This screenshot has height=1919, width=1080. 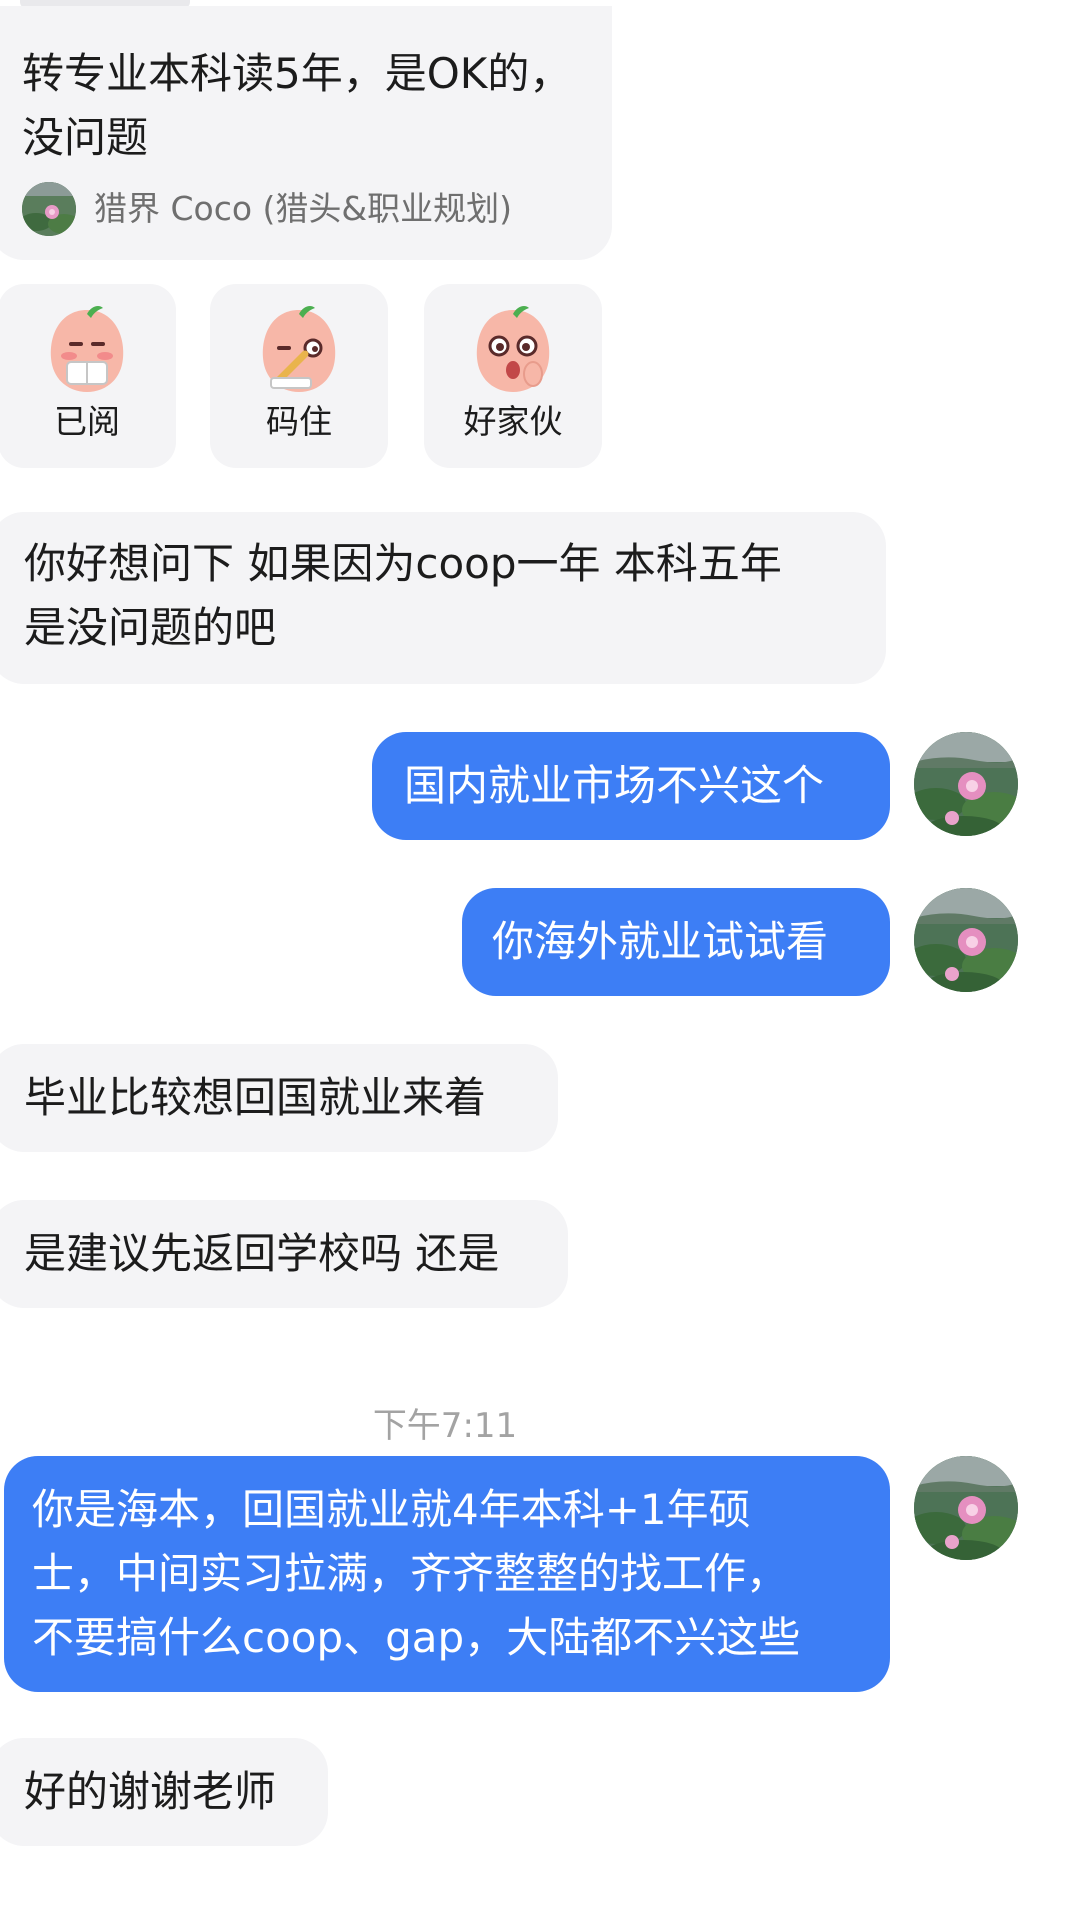 I want to click on quoted-message-card: 转专业本科读5年，是OK的， 没问题 猎界 Coco (猎头&职业规划), so click(x=306, y=133).